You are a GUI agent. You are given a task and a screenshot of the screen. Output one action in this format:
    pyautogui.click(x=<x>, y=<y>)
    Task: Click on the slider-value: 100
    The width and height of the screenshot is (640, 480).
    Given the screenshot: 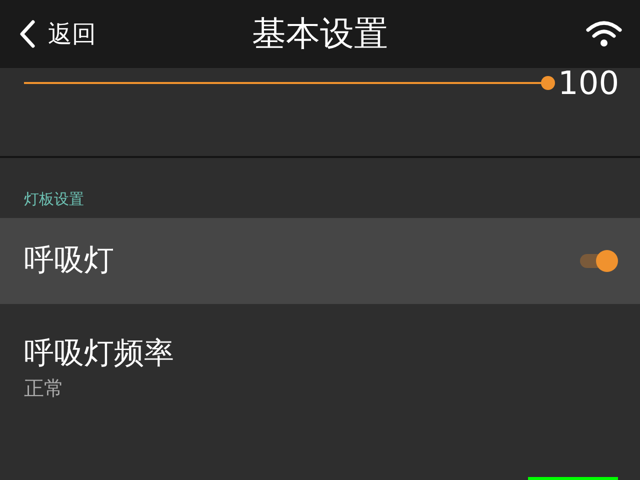 What is the action you would take?
    pyautogui.click(x=587, y=83)
    